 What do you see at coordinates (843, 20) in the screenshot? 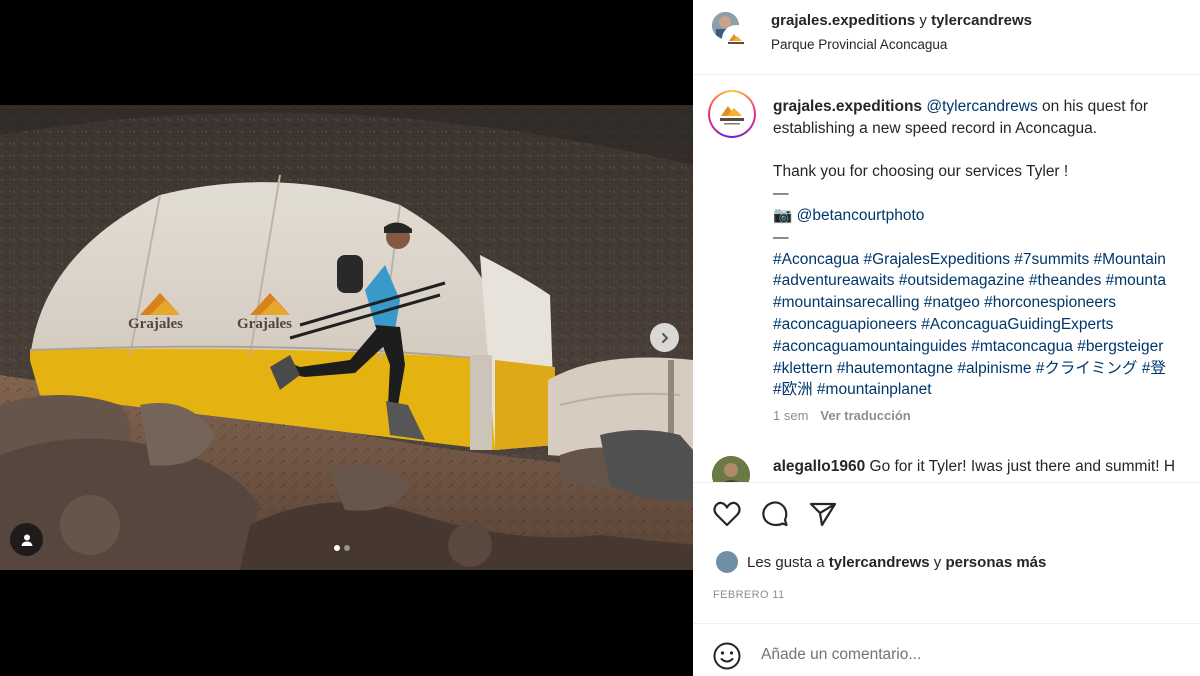
I see `author-link: grajales.expeditions` at bounding box center [843, 20].